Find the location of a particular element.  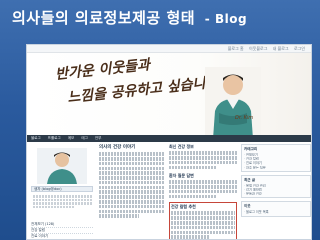

sidebar-box: 최근 글 봄철 건강 관리 감기 예방법 운동과 건강 is located at coordinates (276, 186).